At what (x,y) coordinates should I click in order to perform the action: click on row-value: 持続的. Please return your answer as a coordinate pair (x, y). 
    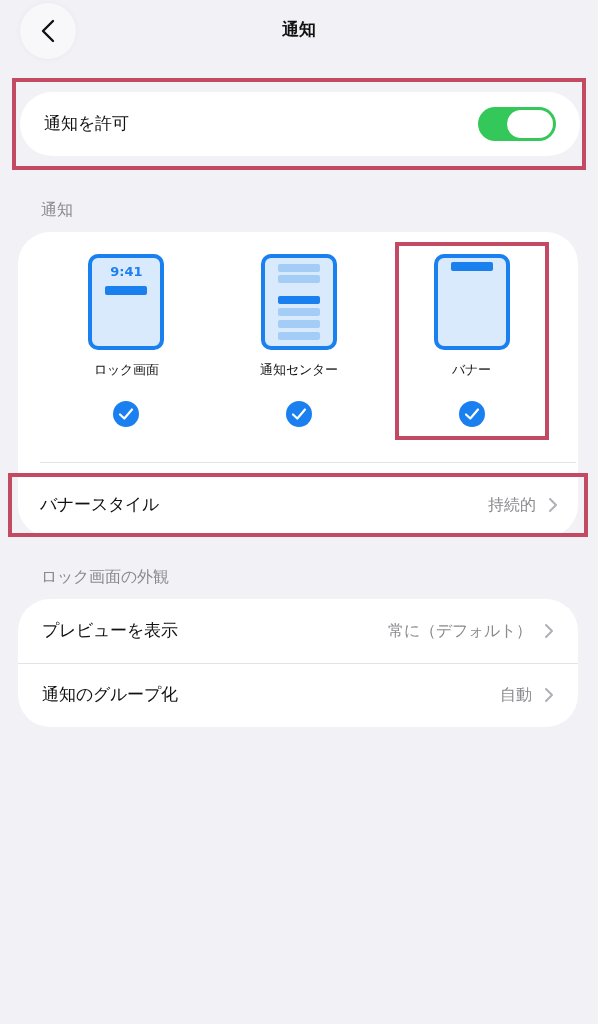
    Looking at the image, I should click on (512, 504).